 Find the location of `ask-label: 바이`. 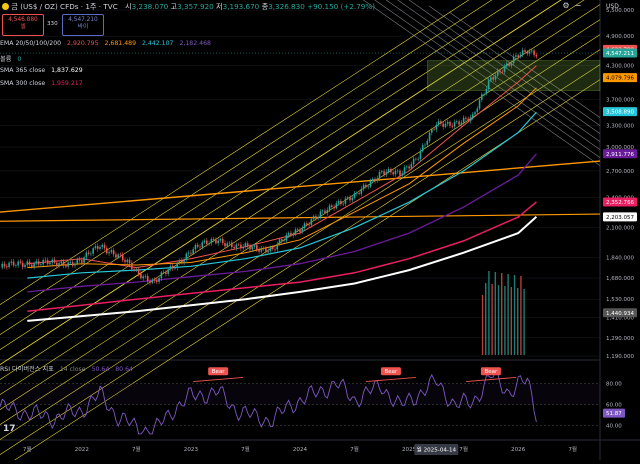

ask-label: 바이 is located at coordinates (83, 27).